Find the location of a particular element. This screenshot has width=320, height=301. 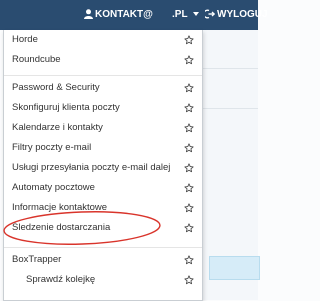

domain-dropdown: .PL is located at coordinates (185, 15).